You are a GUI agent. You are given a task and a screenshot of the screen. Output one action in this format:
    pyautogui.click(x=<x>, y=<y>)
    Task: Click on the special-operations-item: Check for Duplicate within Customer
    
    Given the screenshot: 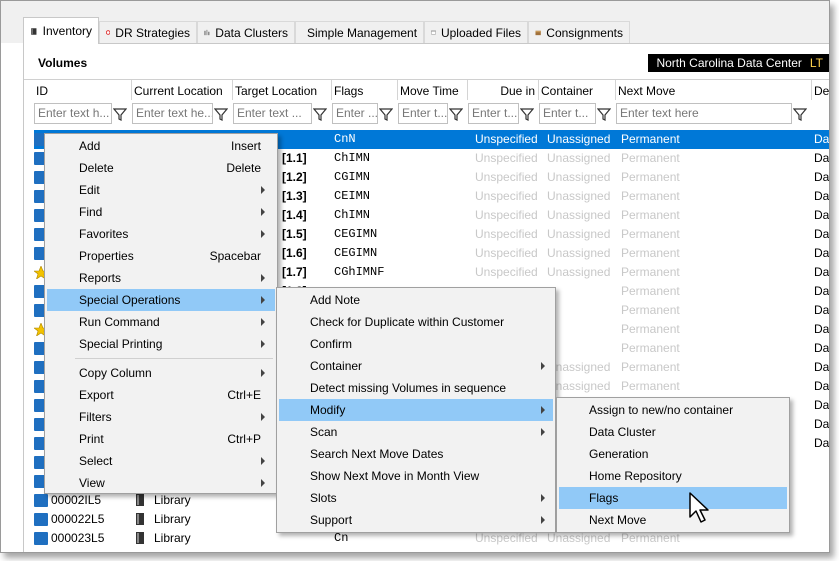 What is the action you would take?
    pyautogui.click(x=416, y=322)
    